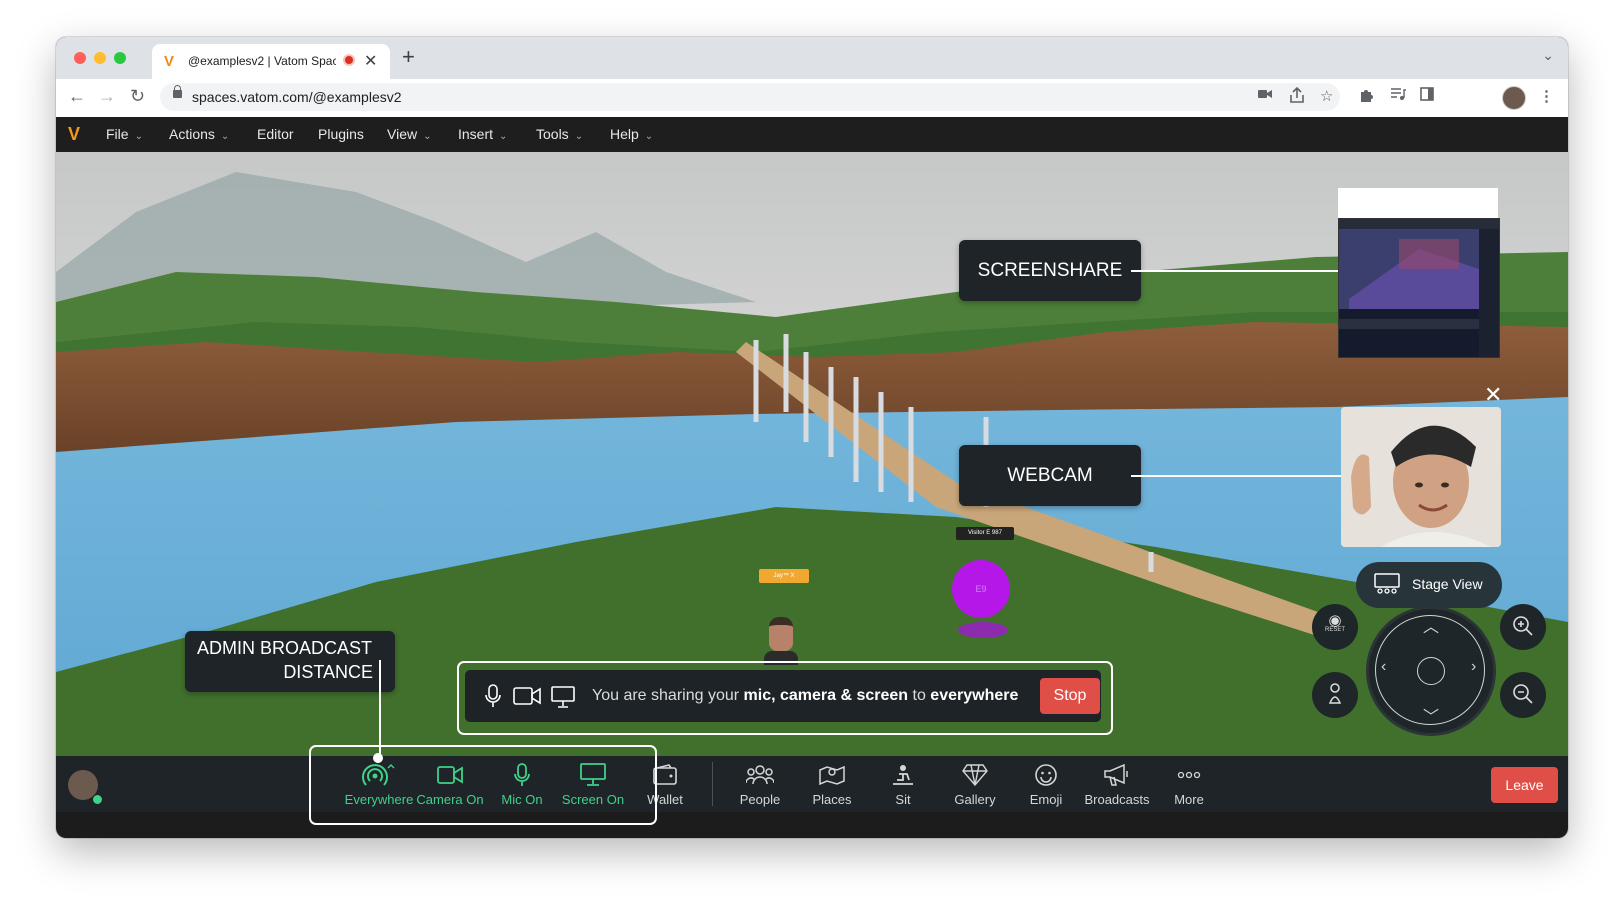  What do you see at coordinates (1387, 587) in the screenshot?
I see `stage-view-icon` at bounding box center [1387, 587].